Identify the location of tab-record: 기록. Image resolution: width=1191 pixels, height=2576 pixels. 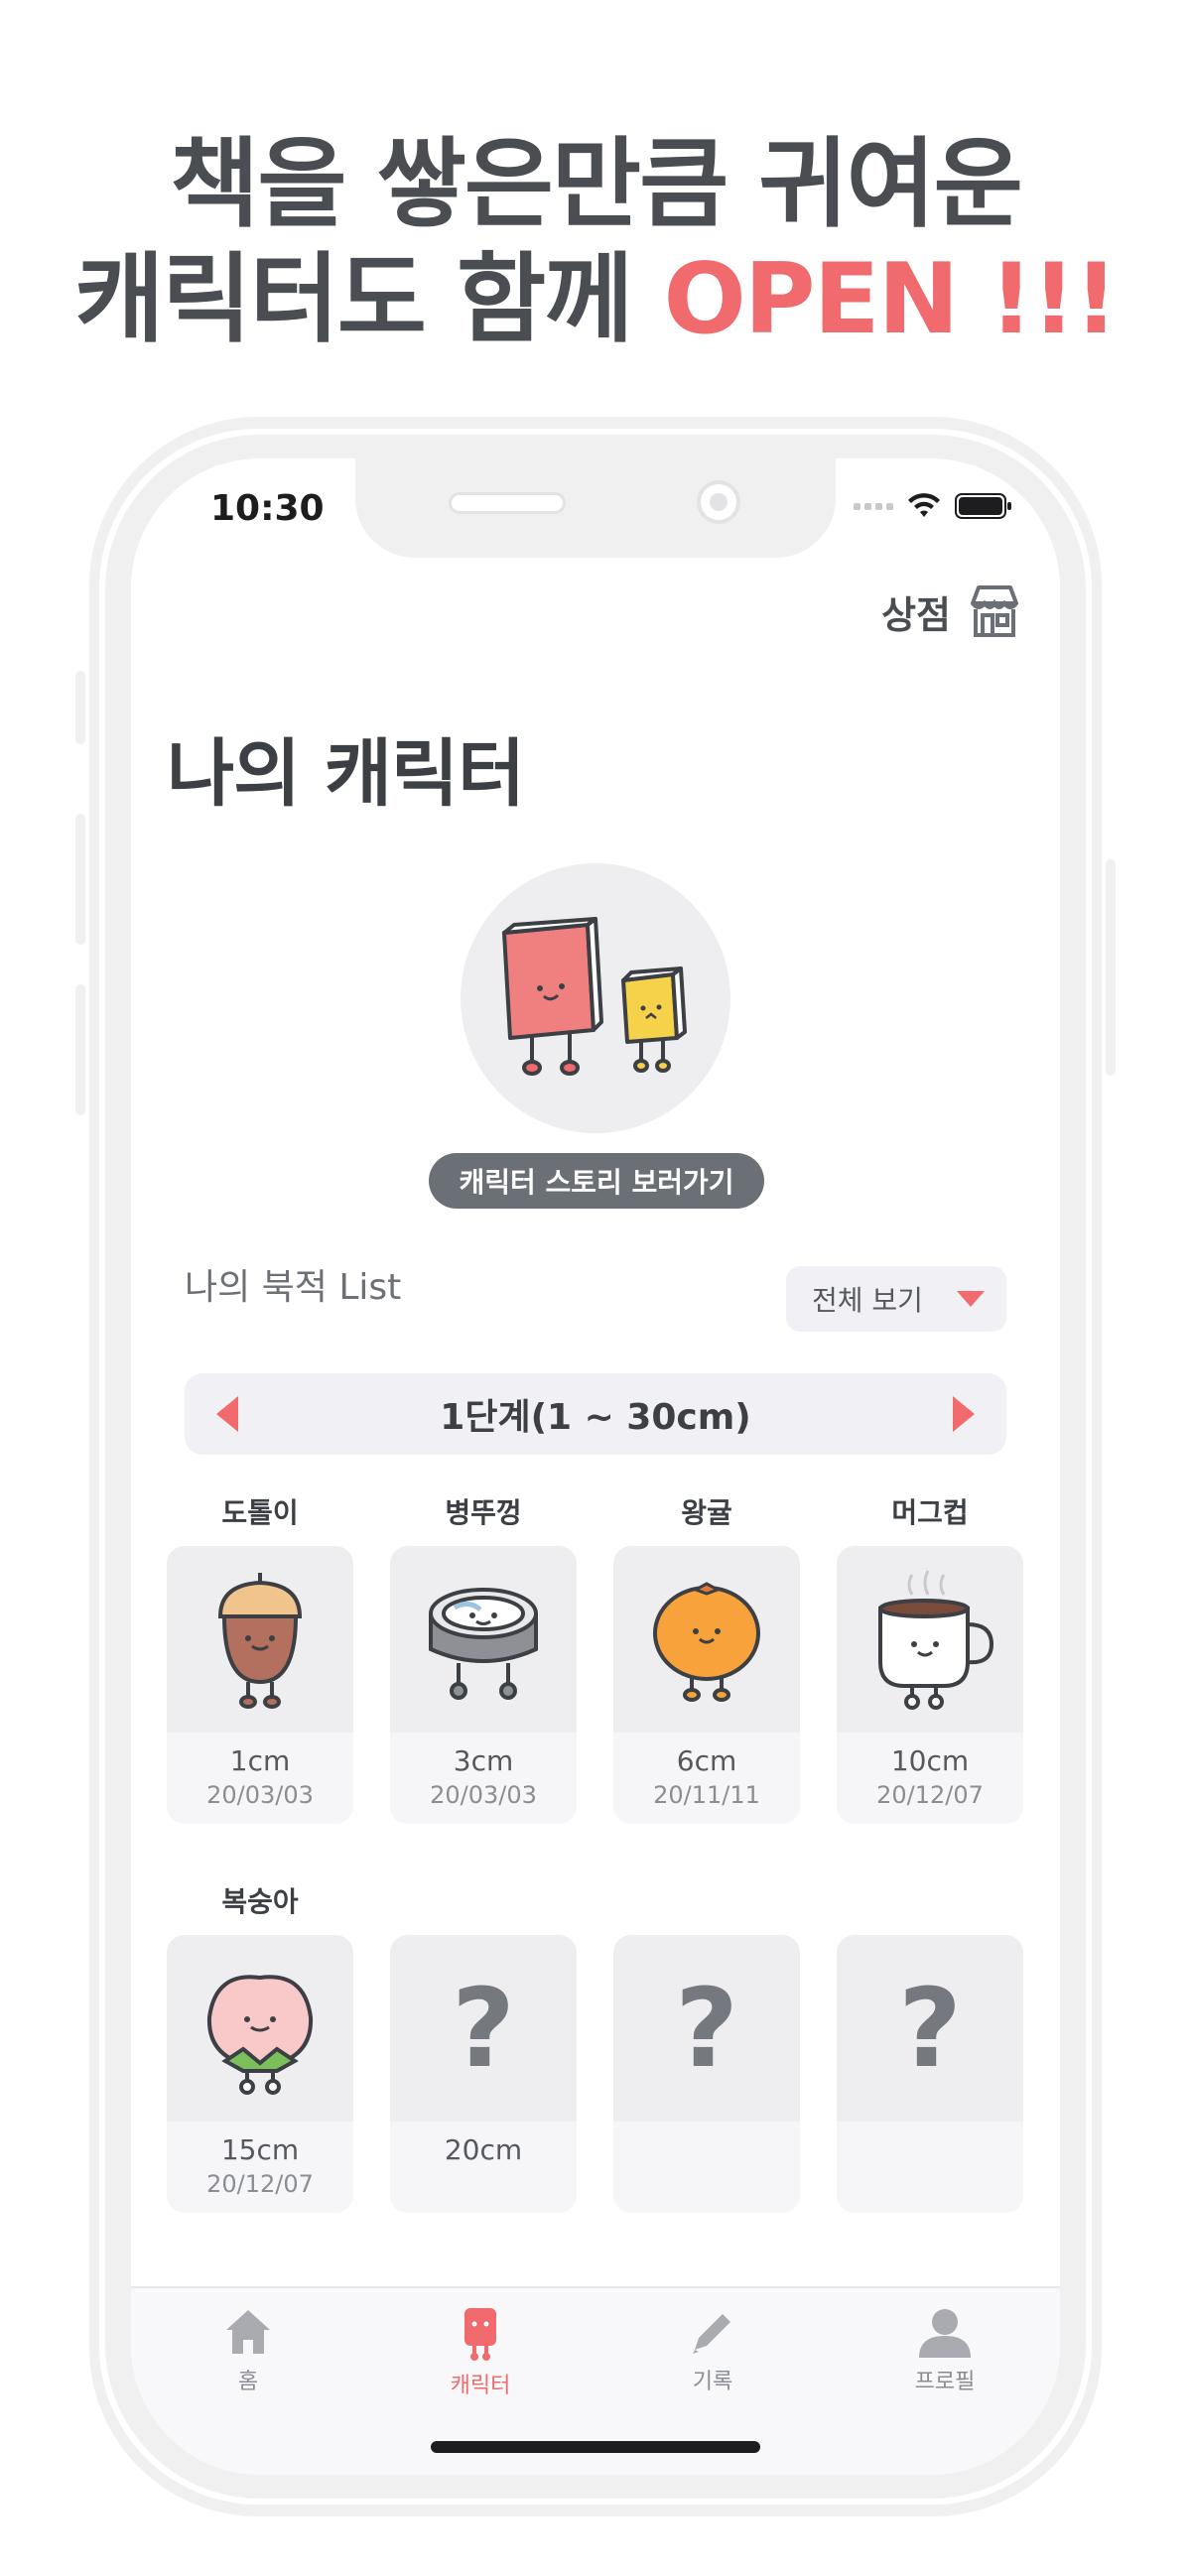
(712, 2350).